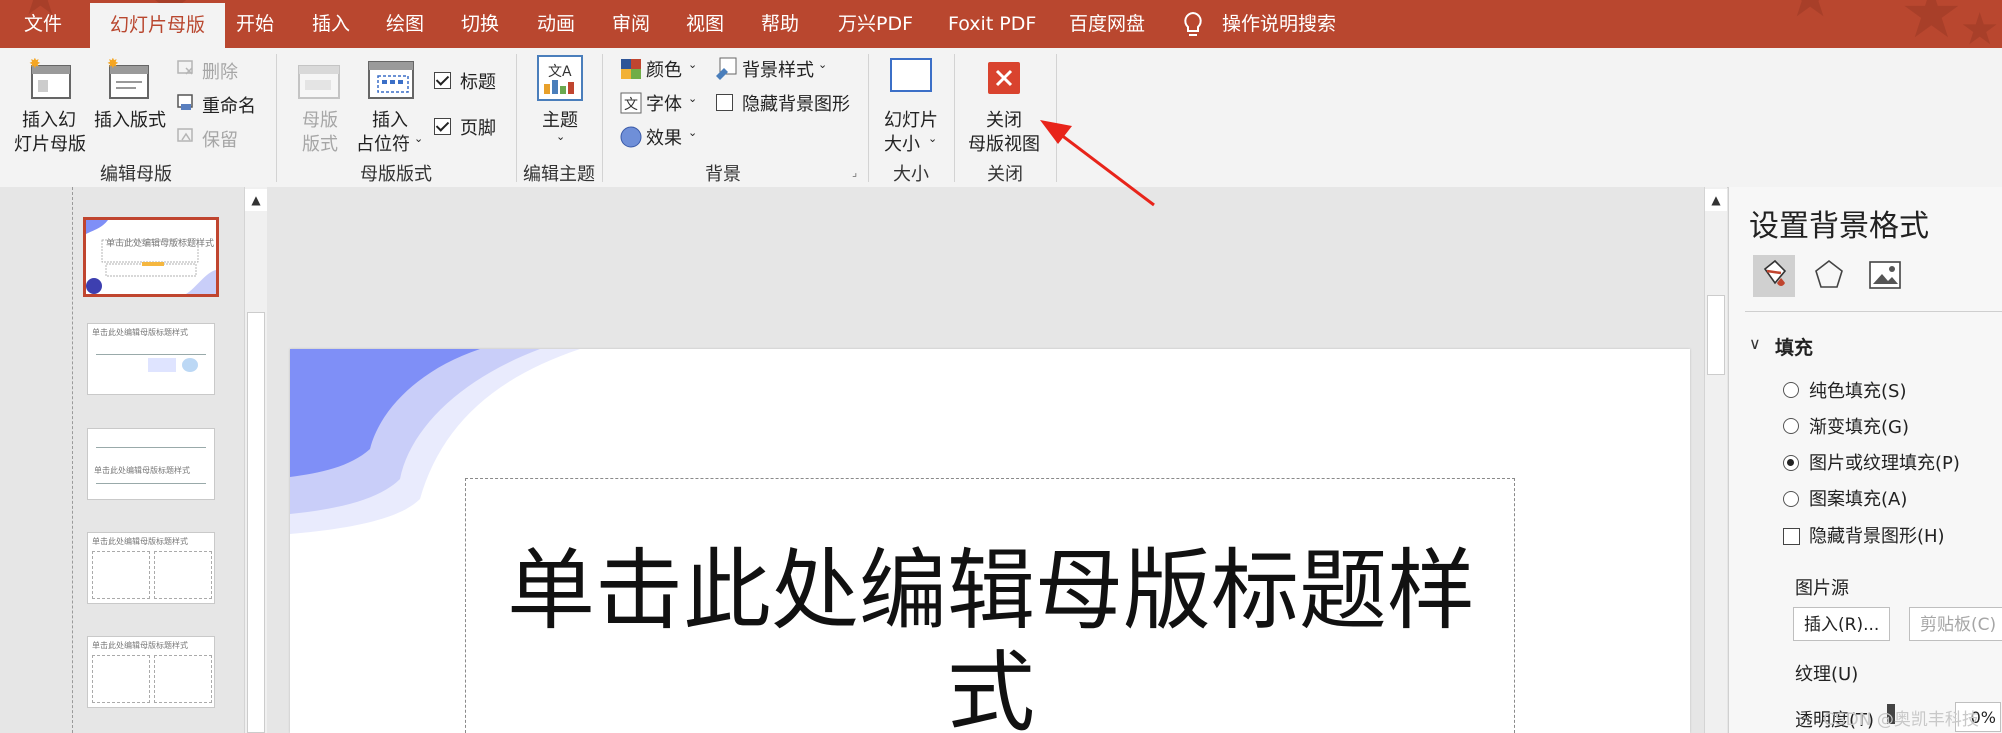 Image resolution: width=2002 pixels, height=733 pixels. What do you see at coordinates (1004, 119) in the screenshot?
I see `close-master-view-label-1: 关闭` at bounding box center [1004, 119].